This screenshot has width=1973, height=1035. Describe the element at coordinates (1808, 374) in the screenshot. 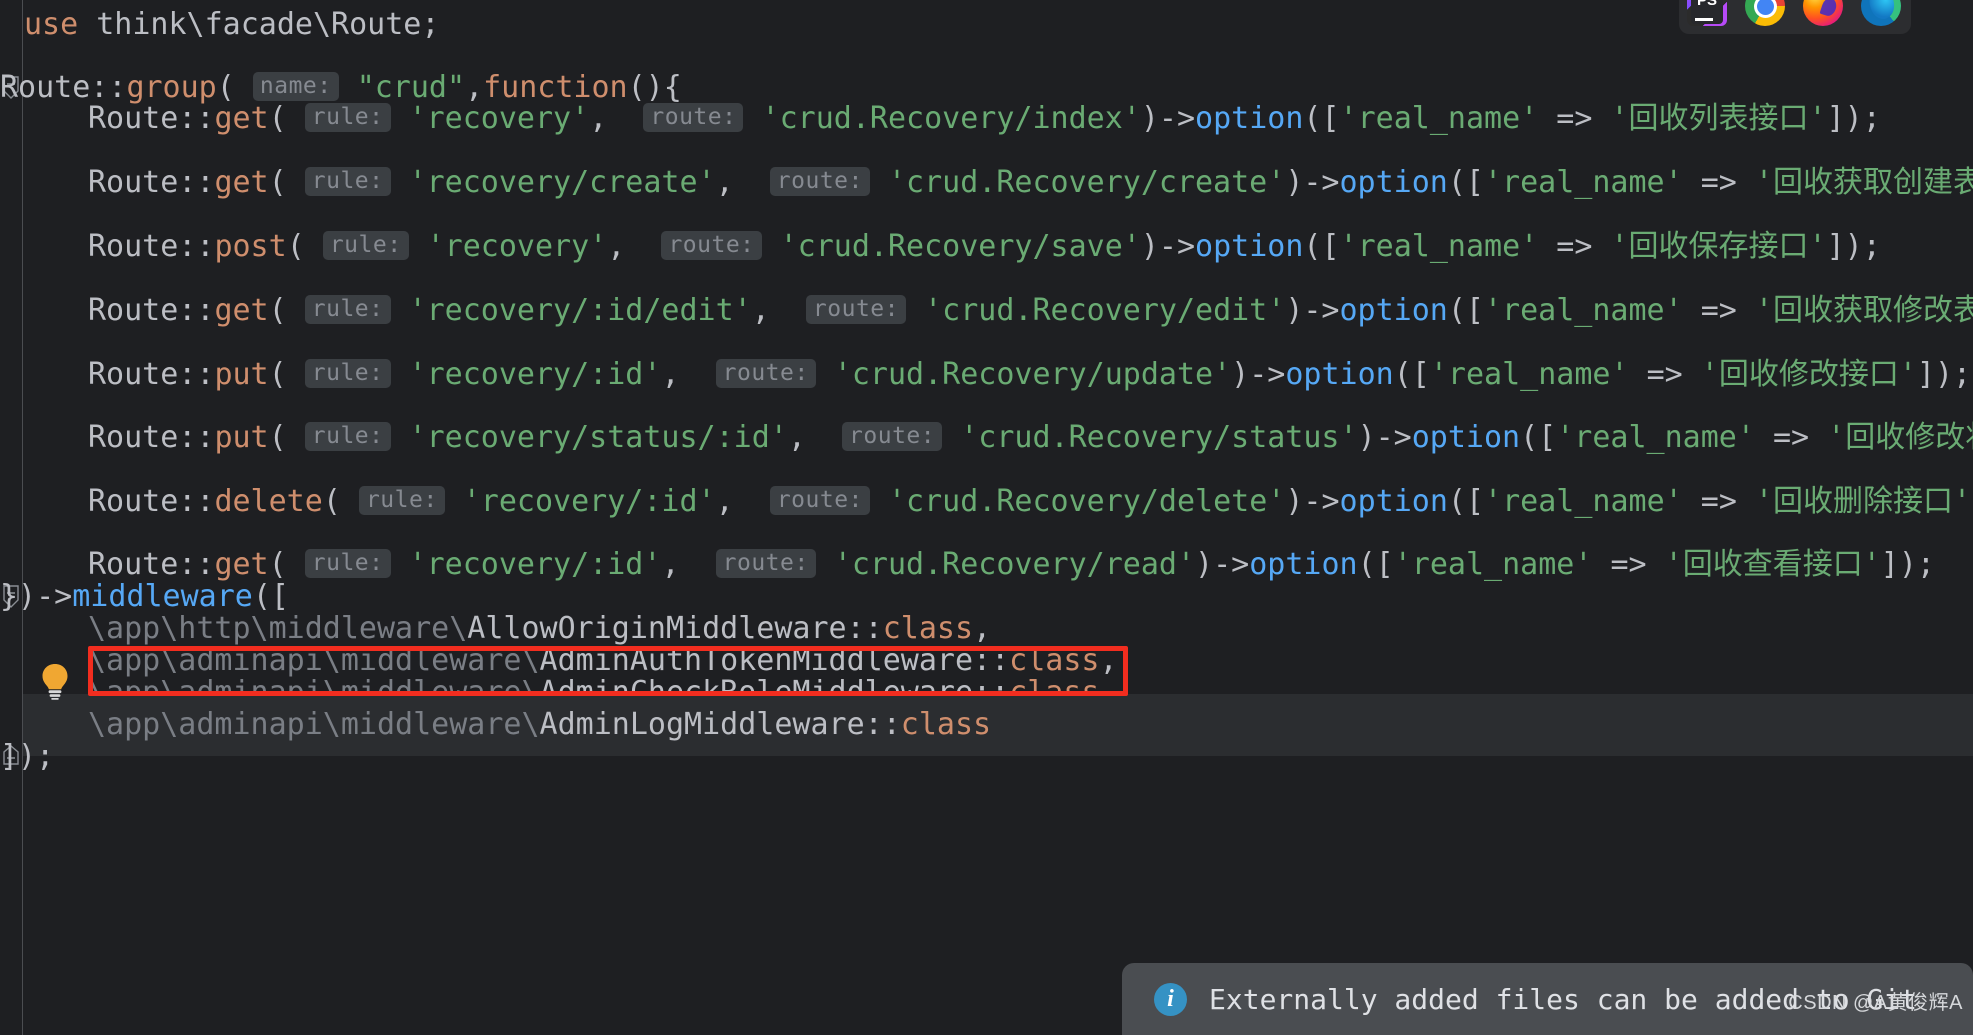

I see `code-token: '回收修改接口'` at that location.